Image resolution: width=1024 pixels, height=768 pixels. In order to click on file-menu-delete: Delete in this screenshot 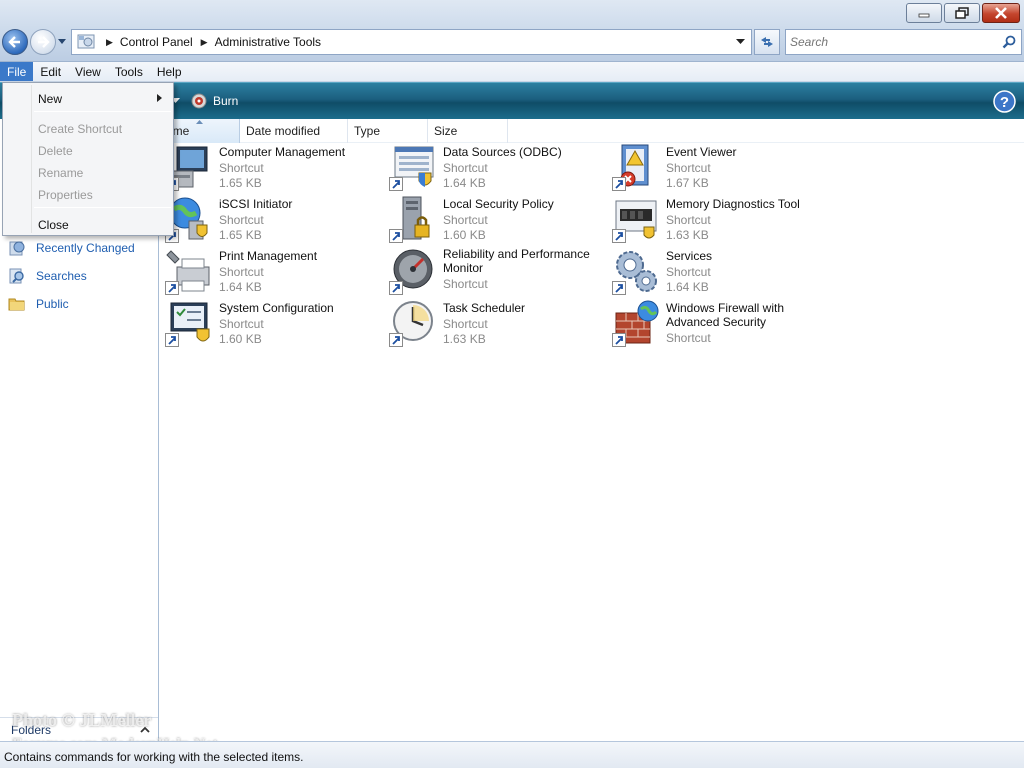, I will do `click(88, 149)`.